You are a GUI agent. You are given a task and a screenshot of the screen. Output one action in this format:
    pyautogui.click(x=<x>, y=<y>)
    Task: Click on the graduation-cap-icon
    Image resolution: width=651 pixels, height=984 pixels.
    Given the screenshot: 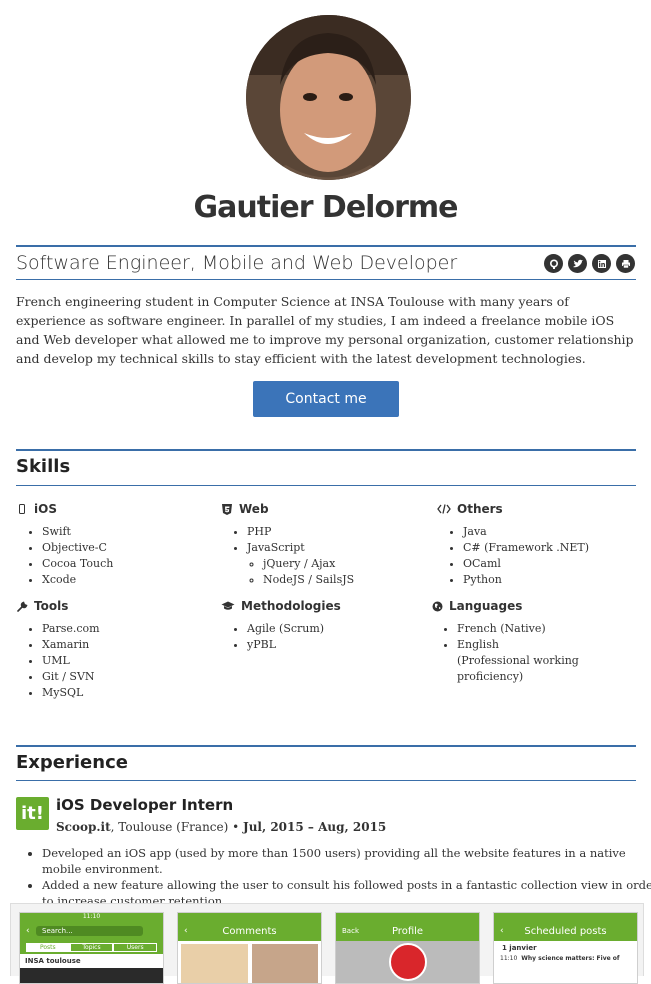 What is the action you would take?
    pyautogui.click(x=228, y=606)
    